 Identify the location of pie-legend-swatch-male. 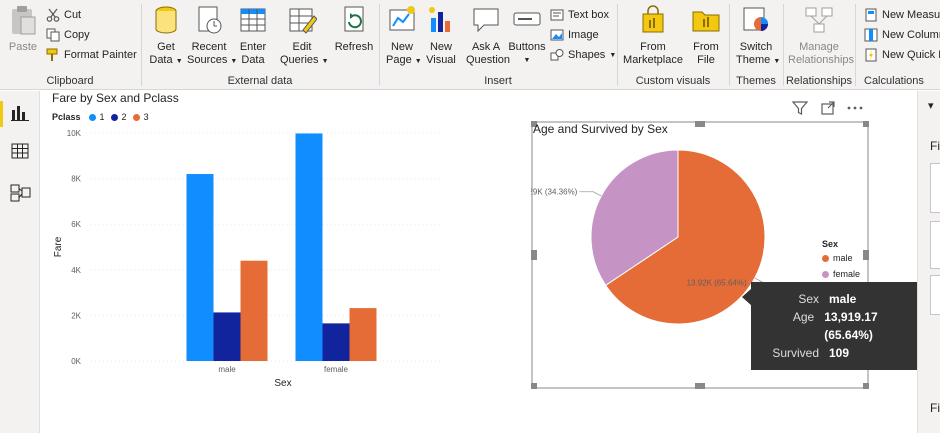
(825, 258).